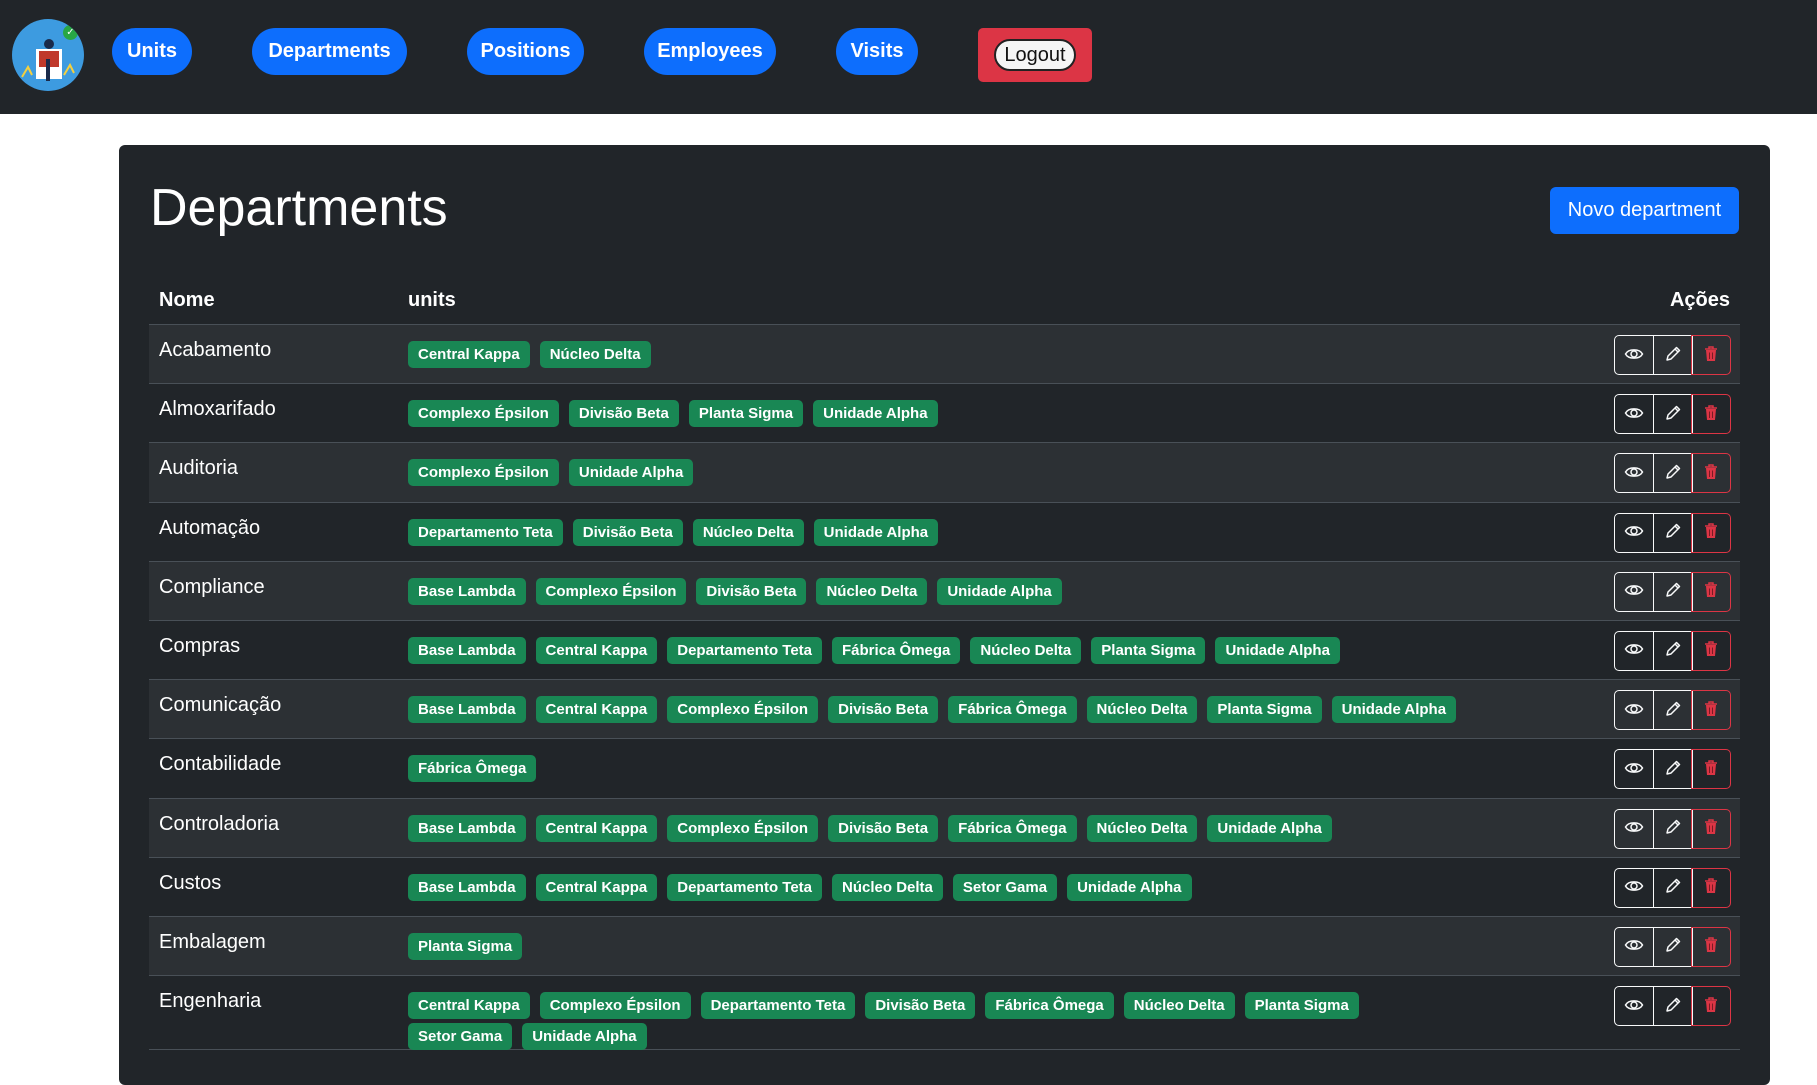  I want to click on unit-badge: Base Lambda, so click(467, 650).